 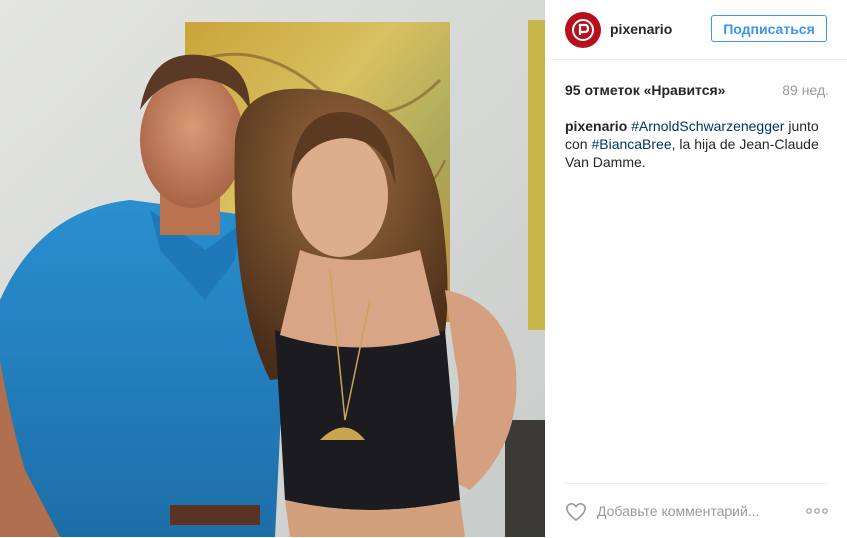 I want to click on more-options-icon, so click(x=817, y=511).